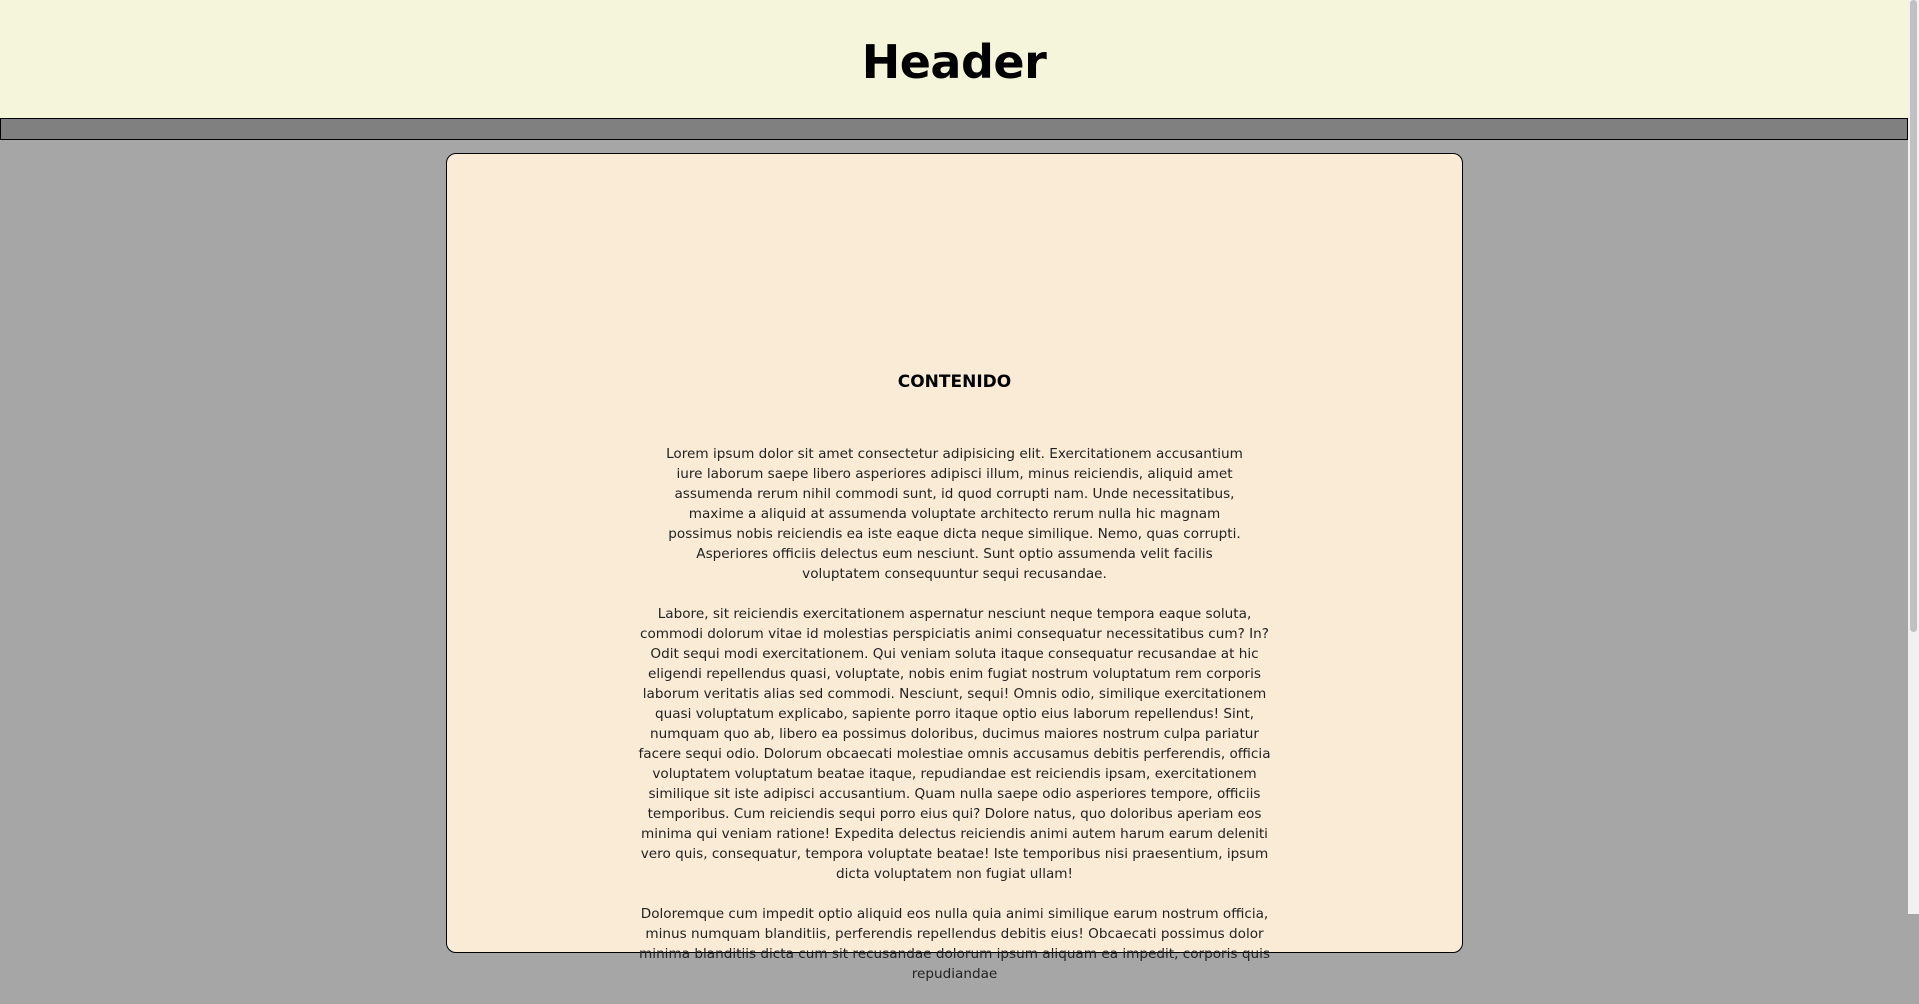  I want to click on page-header: Header, so click(954, 59).